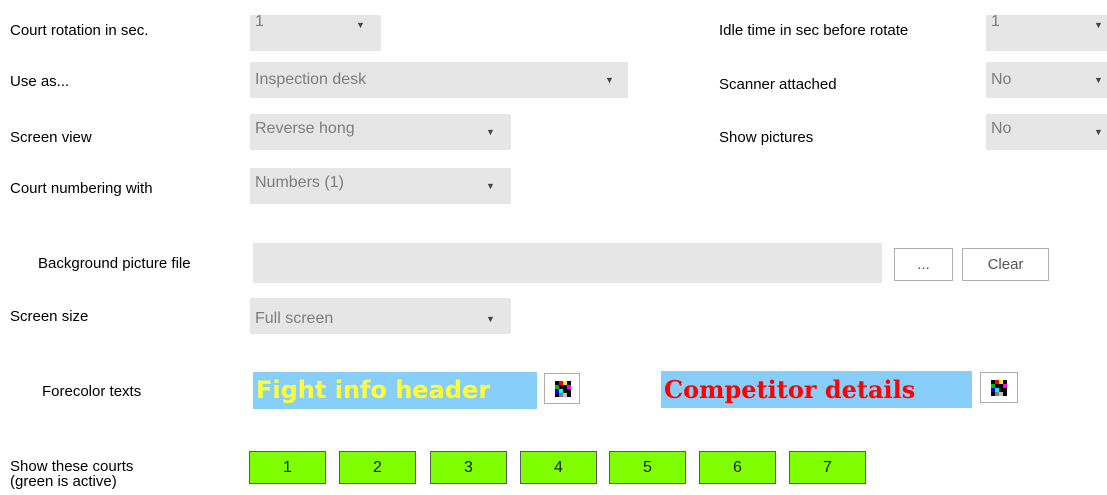 The image size is (1107, 495). Describe the element at coordinates (51, 137) in the screenshot. I see `screen-view-label: Screen view` at that location.